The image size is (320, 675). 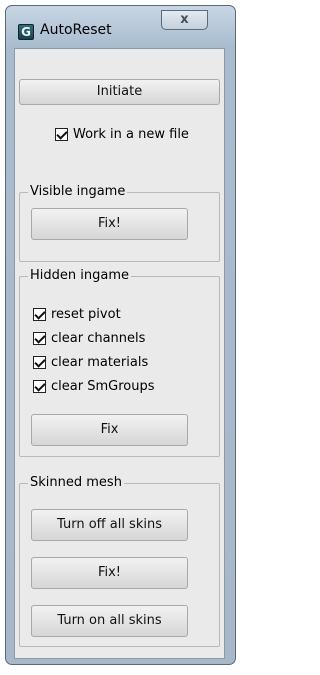 What do you see at coordinates (109, 525) in the screenshot?
I see `turn-off-all-skins-button: Turn off all skins` at bounding box center [109, 525].